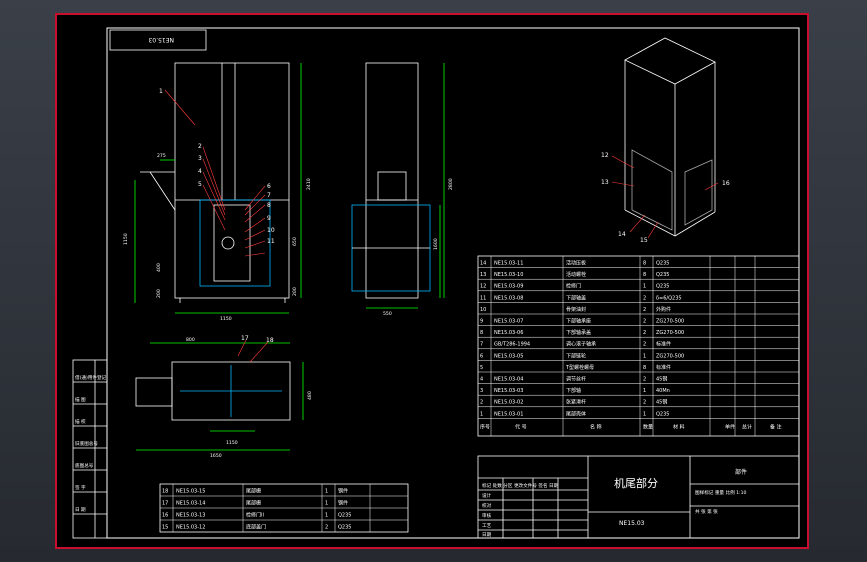  What do you see at coordinates (481, 380) in the screenshot?
I see `parts-list-cell: 4` at bounding box center [481, 380].